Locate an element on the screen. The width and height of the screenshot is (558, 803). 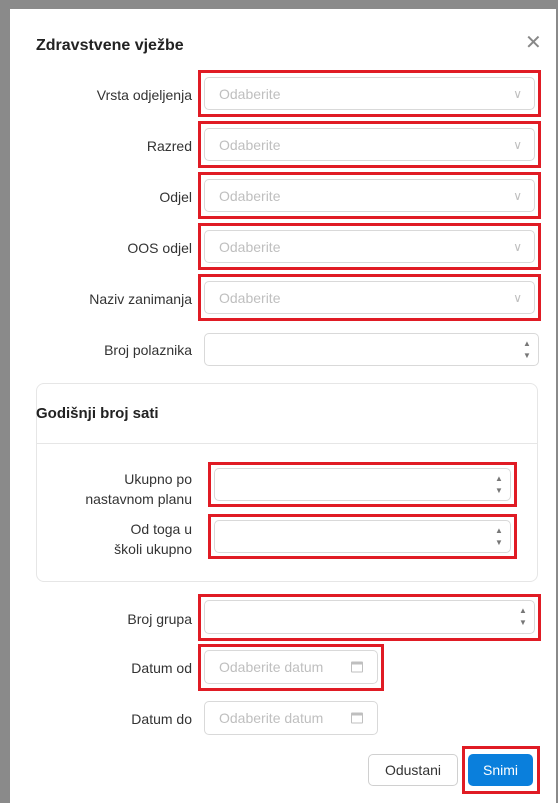
od-toga-label-line2: školi ukupno is located at coordinates (153, 549).